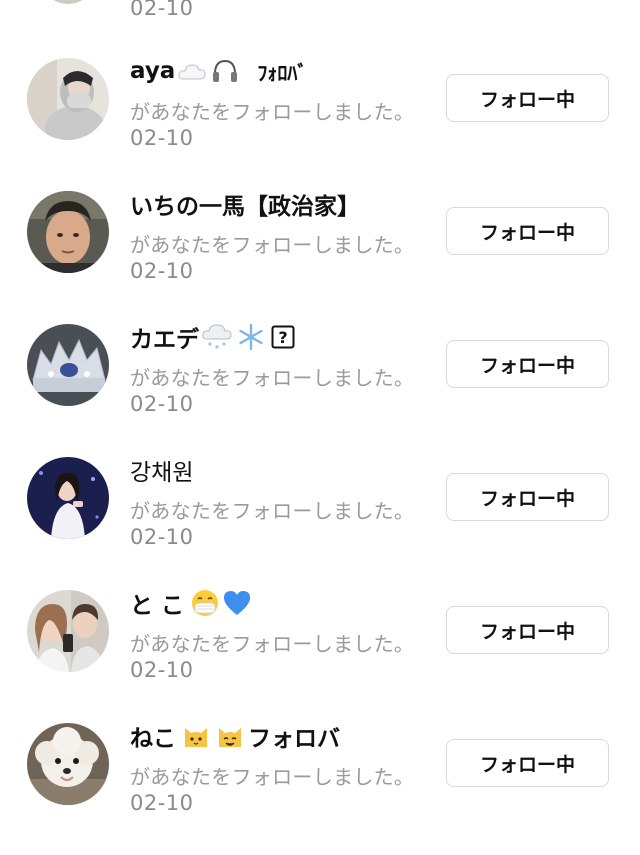 The height and width of the screenshot is (855, 640). Describe the element at coordinates (225, 71) in the screenshot. I see `headphones-icon` at that location.